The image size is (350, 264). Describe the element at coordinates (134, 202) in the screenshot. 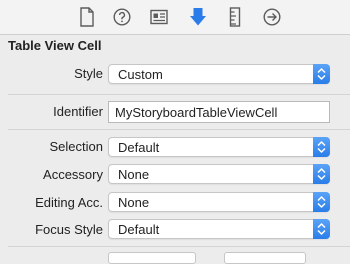

I see `editing-accessory-value: None` at that location.